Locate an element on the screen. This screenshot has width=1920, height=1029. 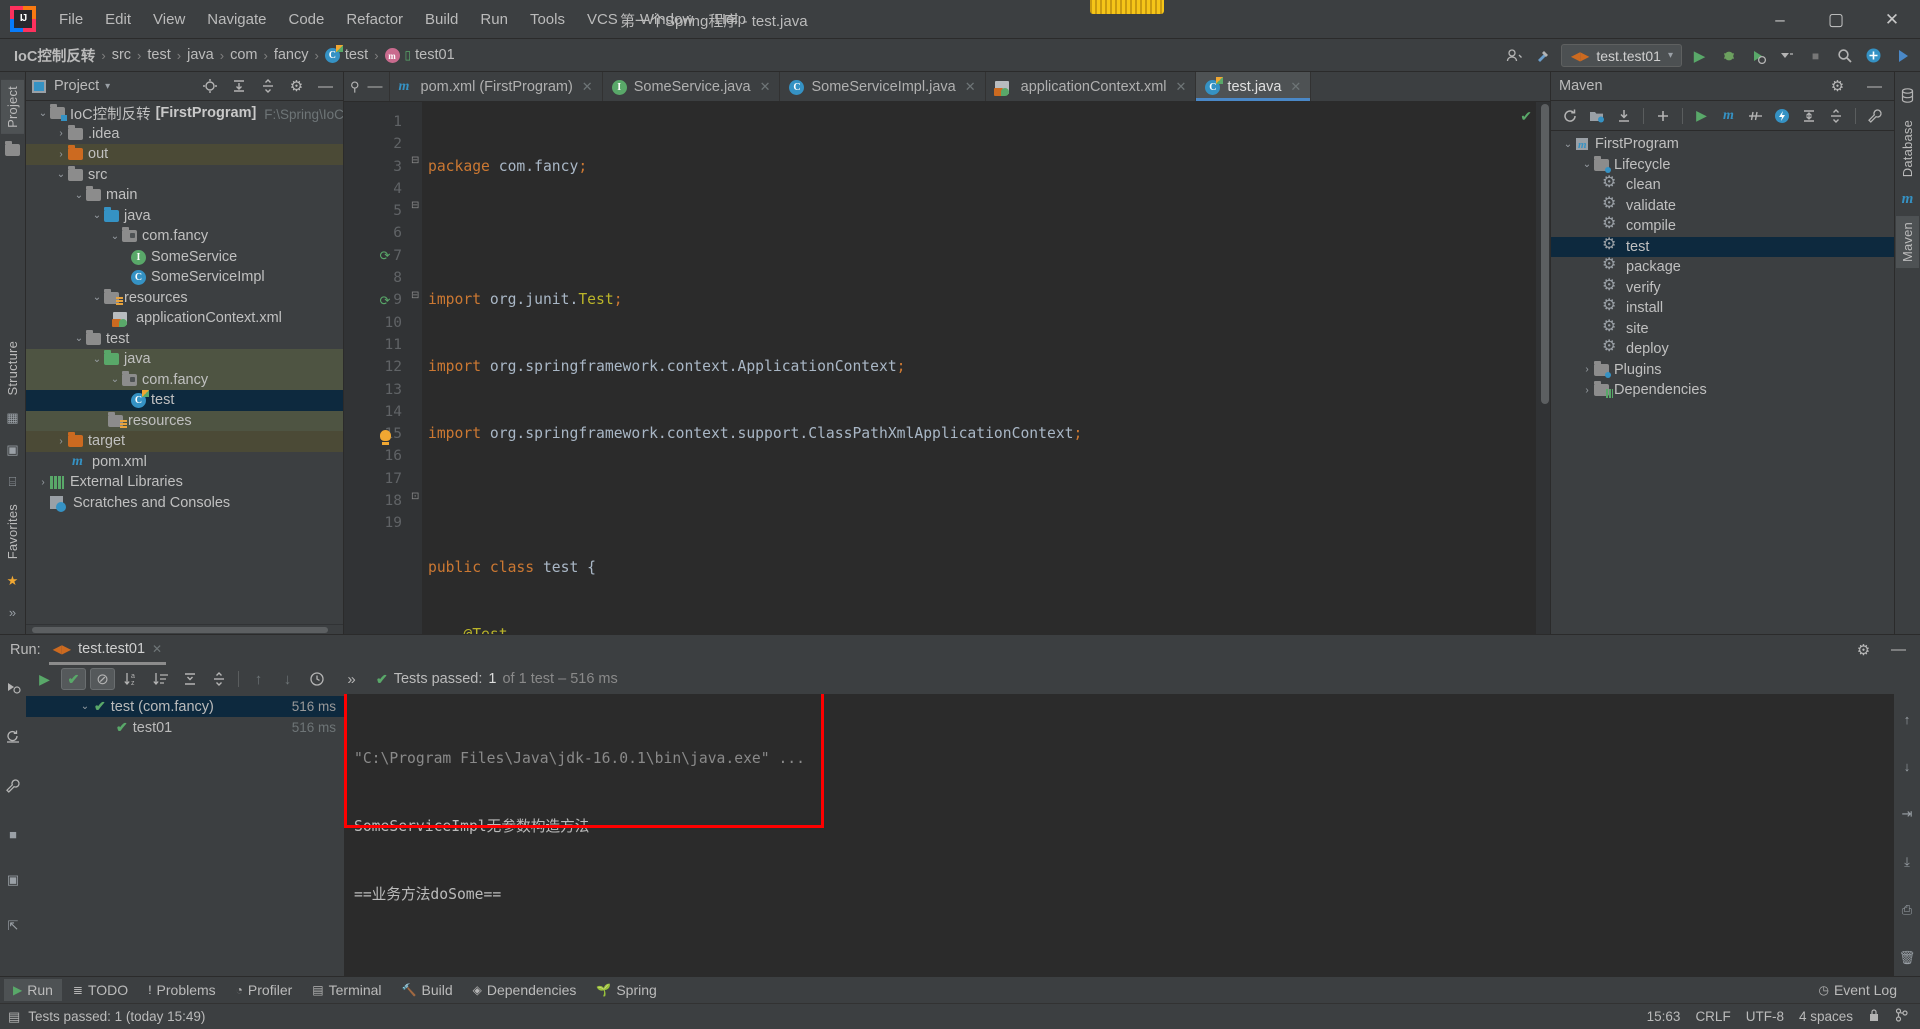
memory-icon: ▤ is located at coordinates (14, 1017).